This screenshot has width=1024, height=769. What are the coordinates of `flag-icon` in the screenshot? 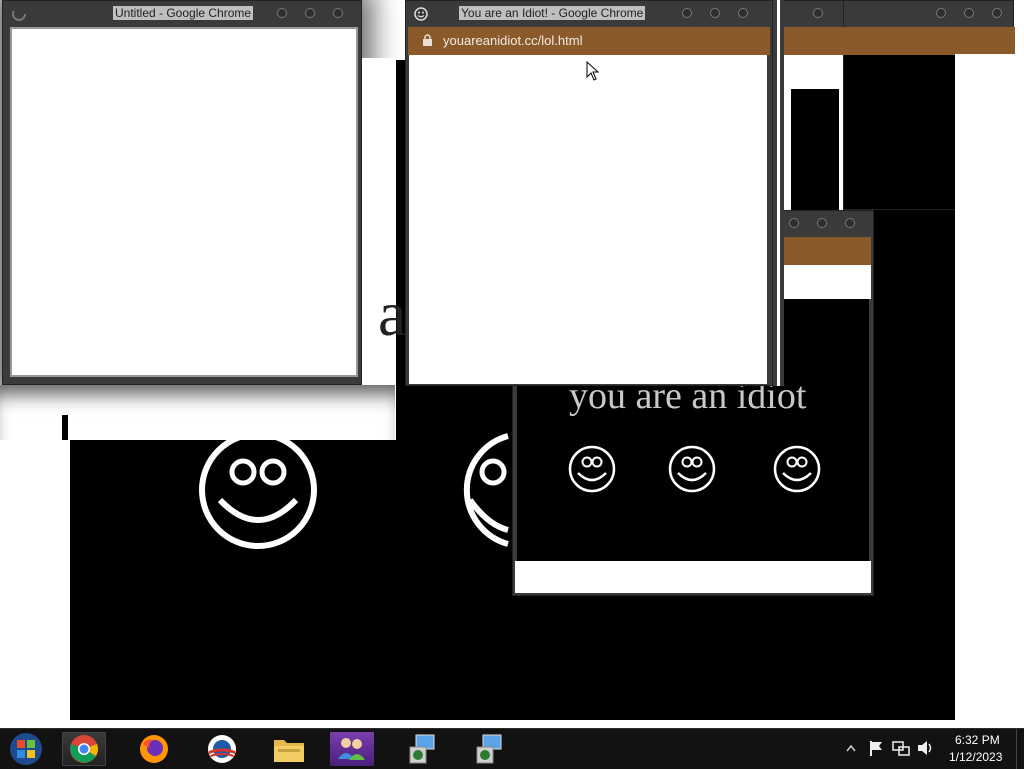 It's located at (876, 748).